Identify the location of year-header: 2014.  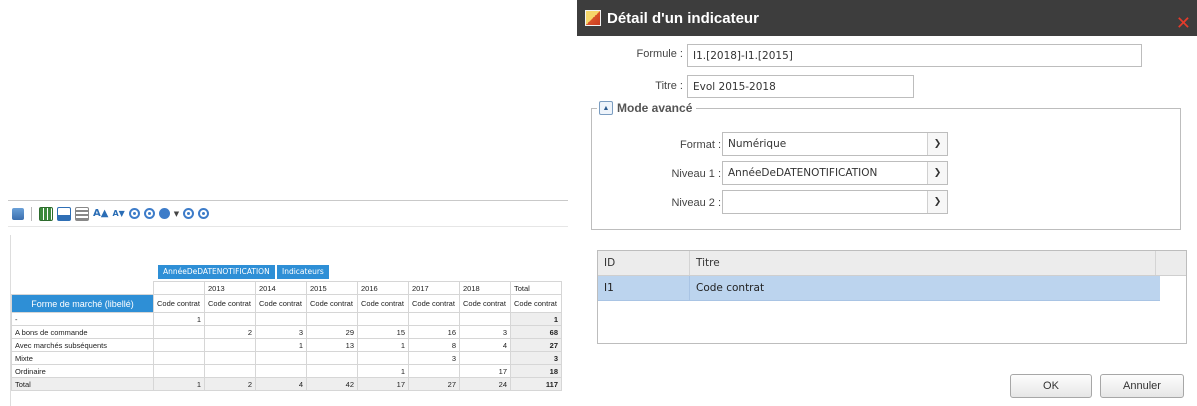
(281, 288).